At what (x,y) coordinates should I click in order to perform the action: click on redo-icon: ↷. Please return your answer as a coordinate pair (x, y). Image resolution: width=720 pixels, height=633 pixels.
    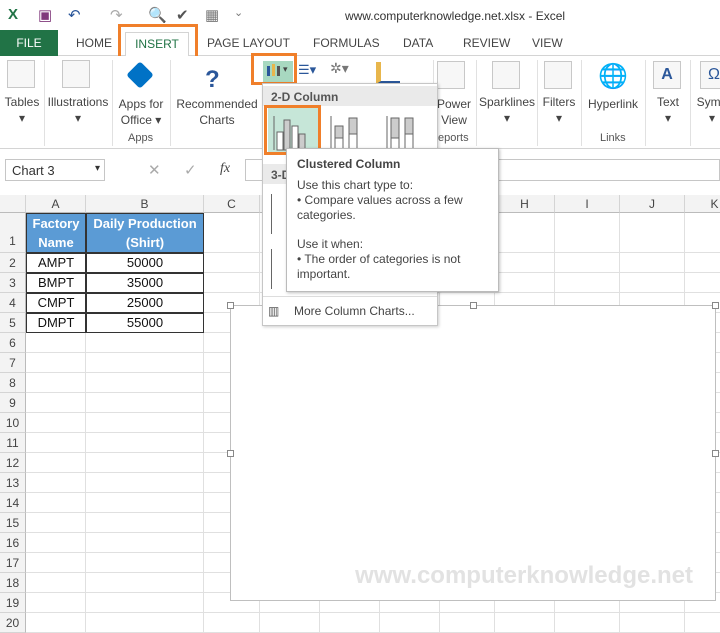
    Looking at the image, I should click on (116, 15).